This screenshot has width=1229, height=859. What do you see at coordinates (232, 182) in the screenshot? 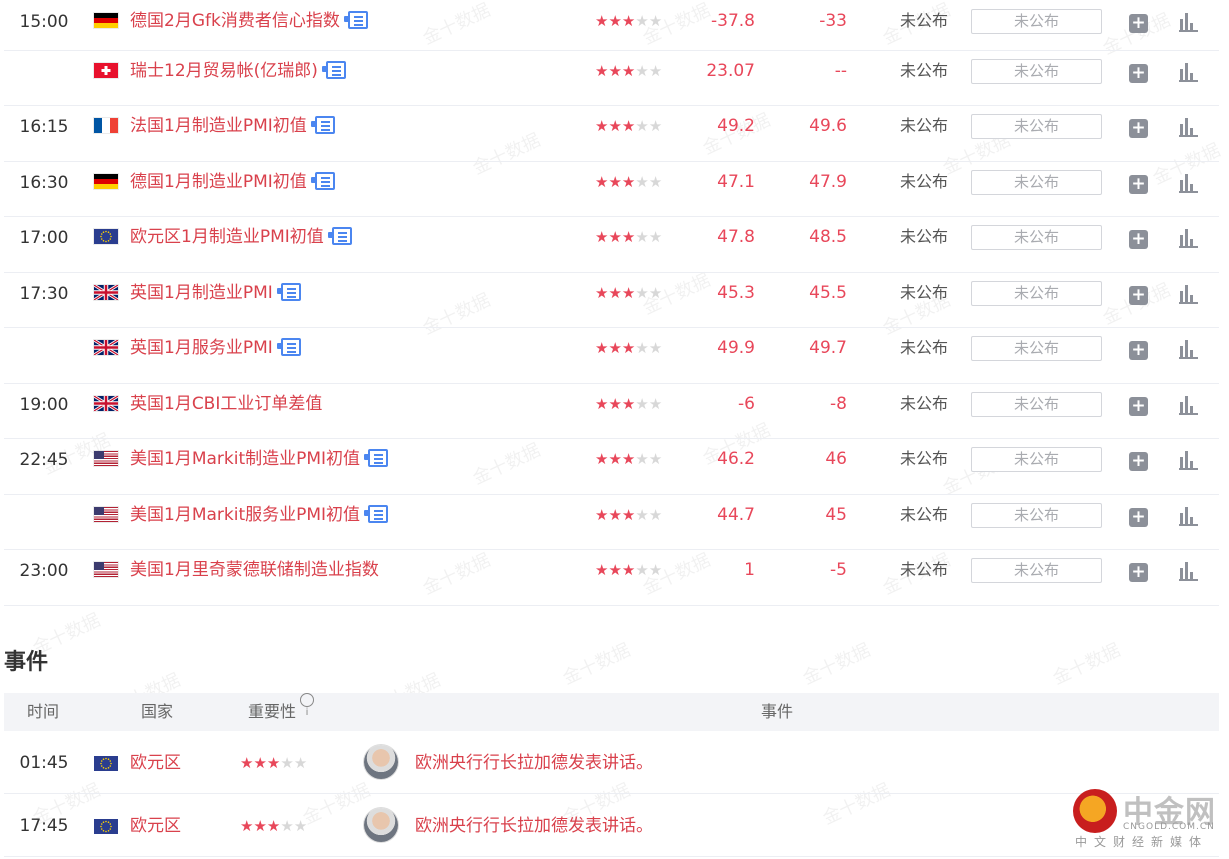
I see `indicator-name: 德国1月制造业PMI初值` at bounding box center [232, 182].